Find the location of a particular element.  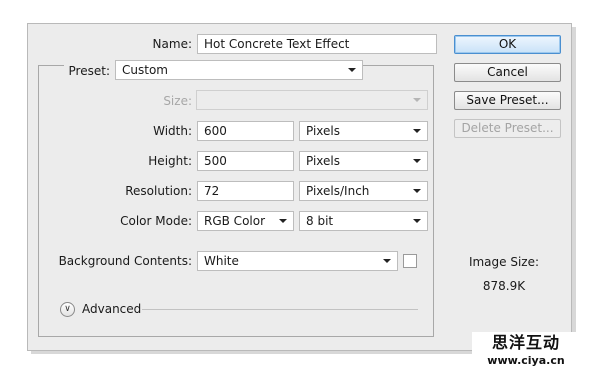

width-unit-value: Pixels is located at coordinates (323, 131).